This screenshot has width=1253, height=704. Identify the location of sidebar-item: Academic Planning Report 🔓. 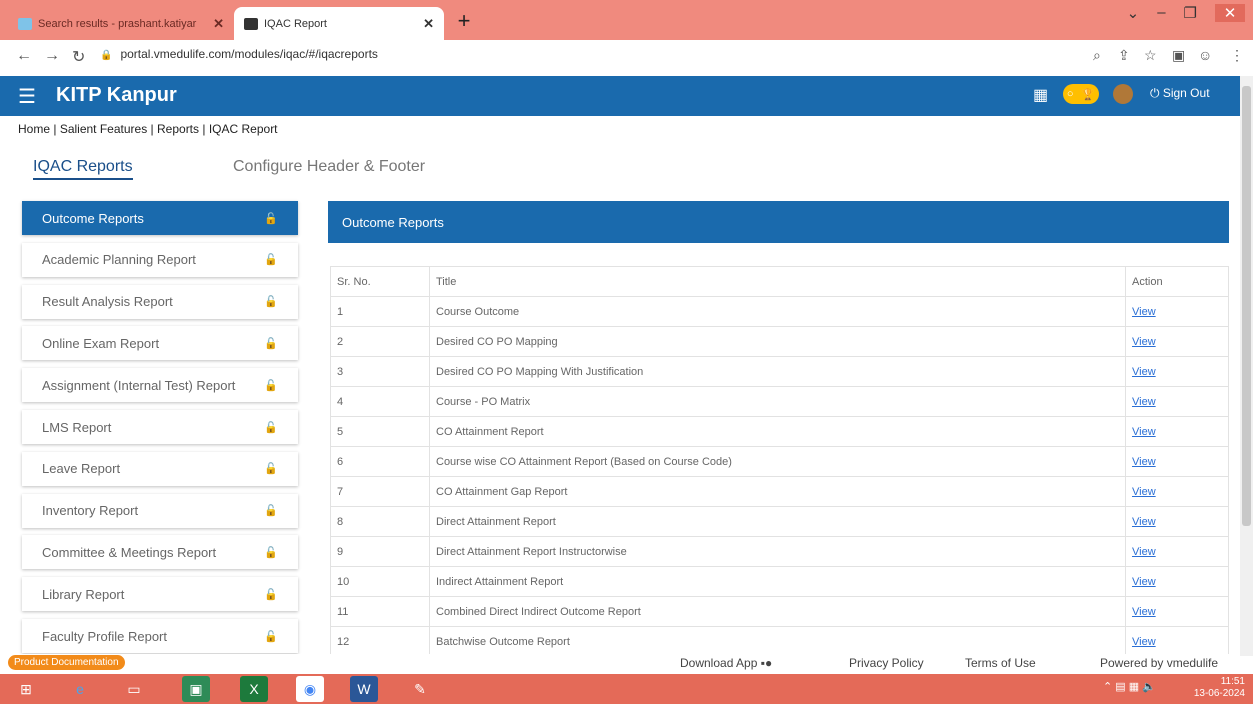
(160, 259).